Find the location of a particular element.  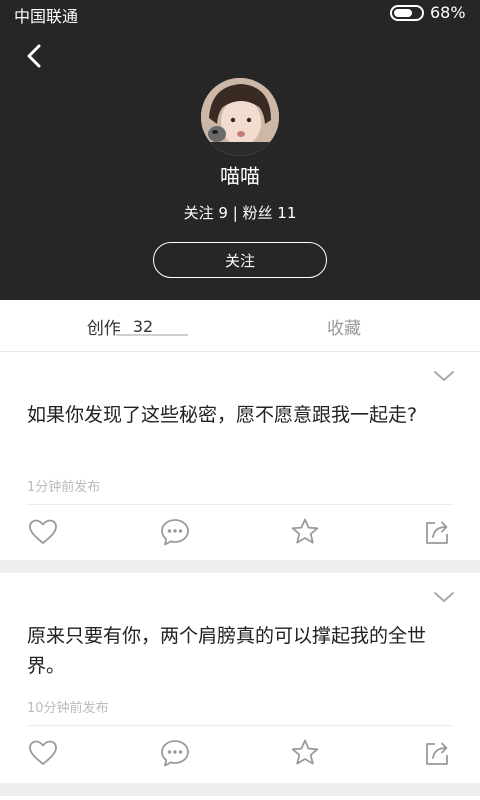

tab-creations: 创作 32 is located at coordinates (120, 326).